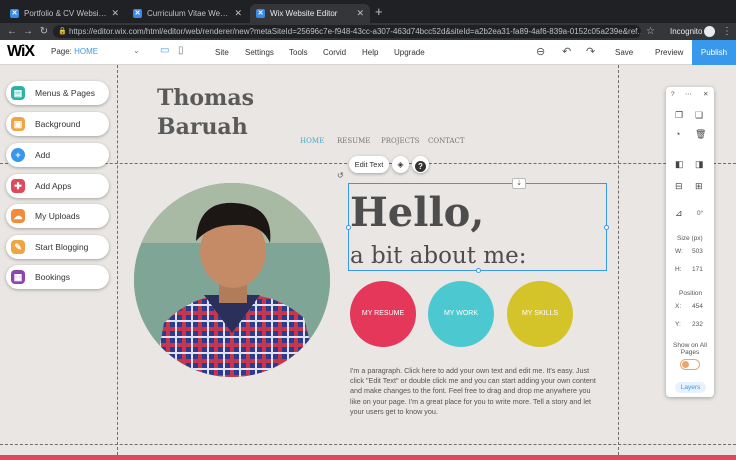 The height and width of the screenshot is (460, 736). Describe the element at coordinates (312, 141) in the screenshot. I see `site-nav-home: HOME` at that location.